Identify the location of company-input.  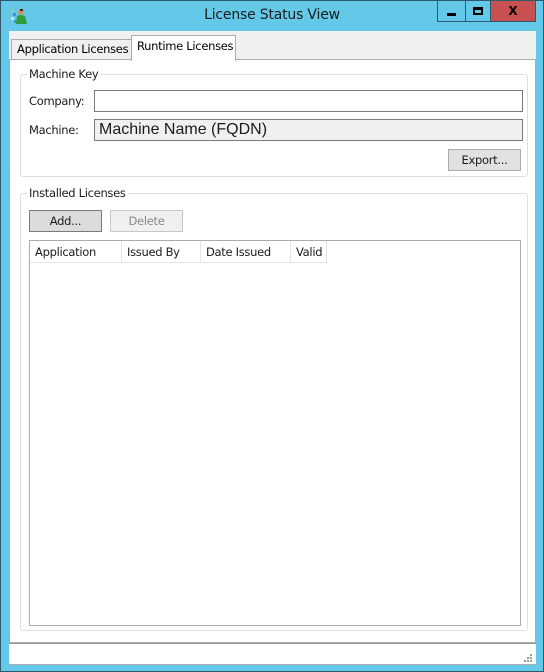
(308, 101).